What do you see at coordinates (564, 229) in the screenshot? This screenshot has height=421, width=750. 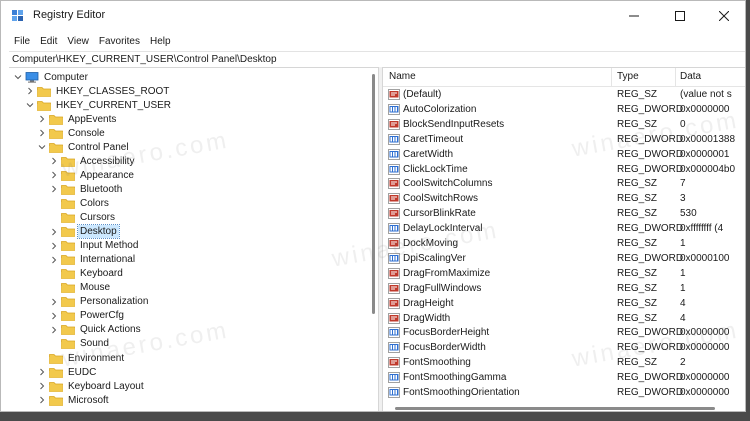 I see `value-row-delaylockinterval: DelayLockInterval REG_DWORD 0xffffffff (4` at bounding box center [564, 229].